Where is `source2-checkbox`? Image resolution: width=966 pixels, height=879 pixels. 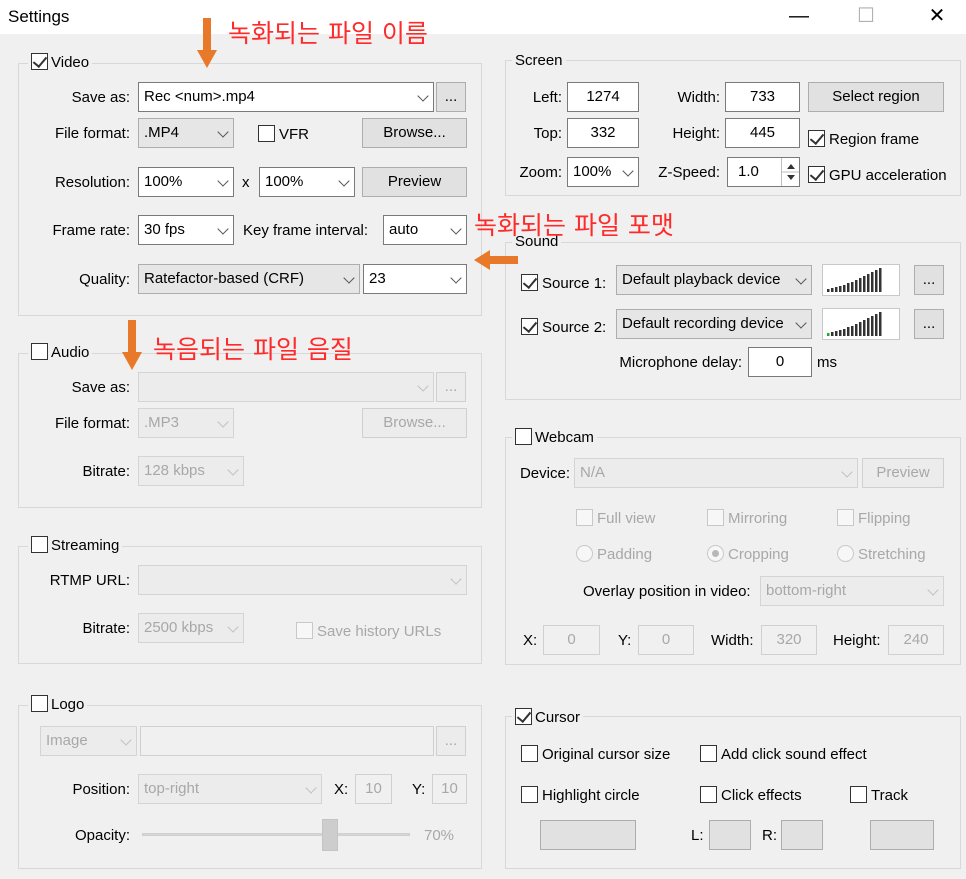
source2-checkbox is located at coordinates (529, 326).